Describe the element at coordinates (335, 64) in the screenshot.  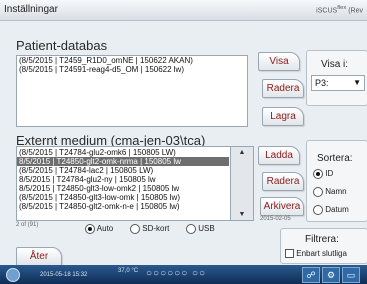
I see `show-in-label: Visa i:` at that location.